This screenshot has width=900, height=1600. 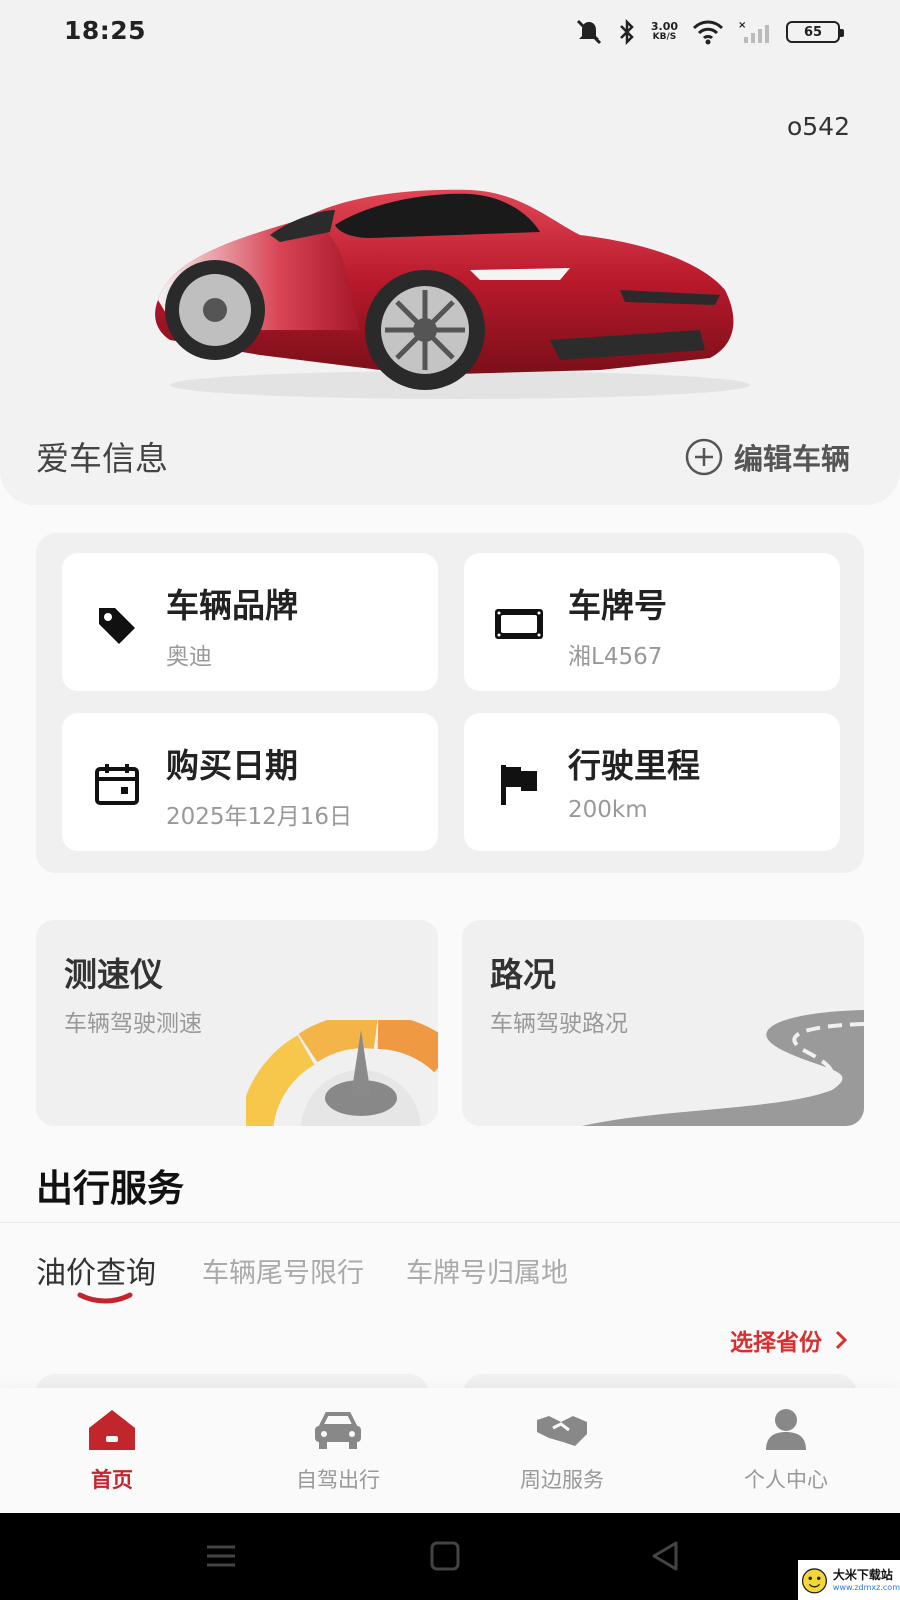 I want to click on travel-services-title: 出行服务, so click(x=110, y=1188).